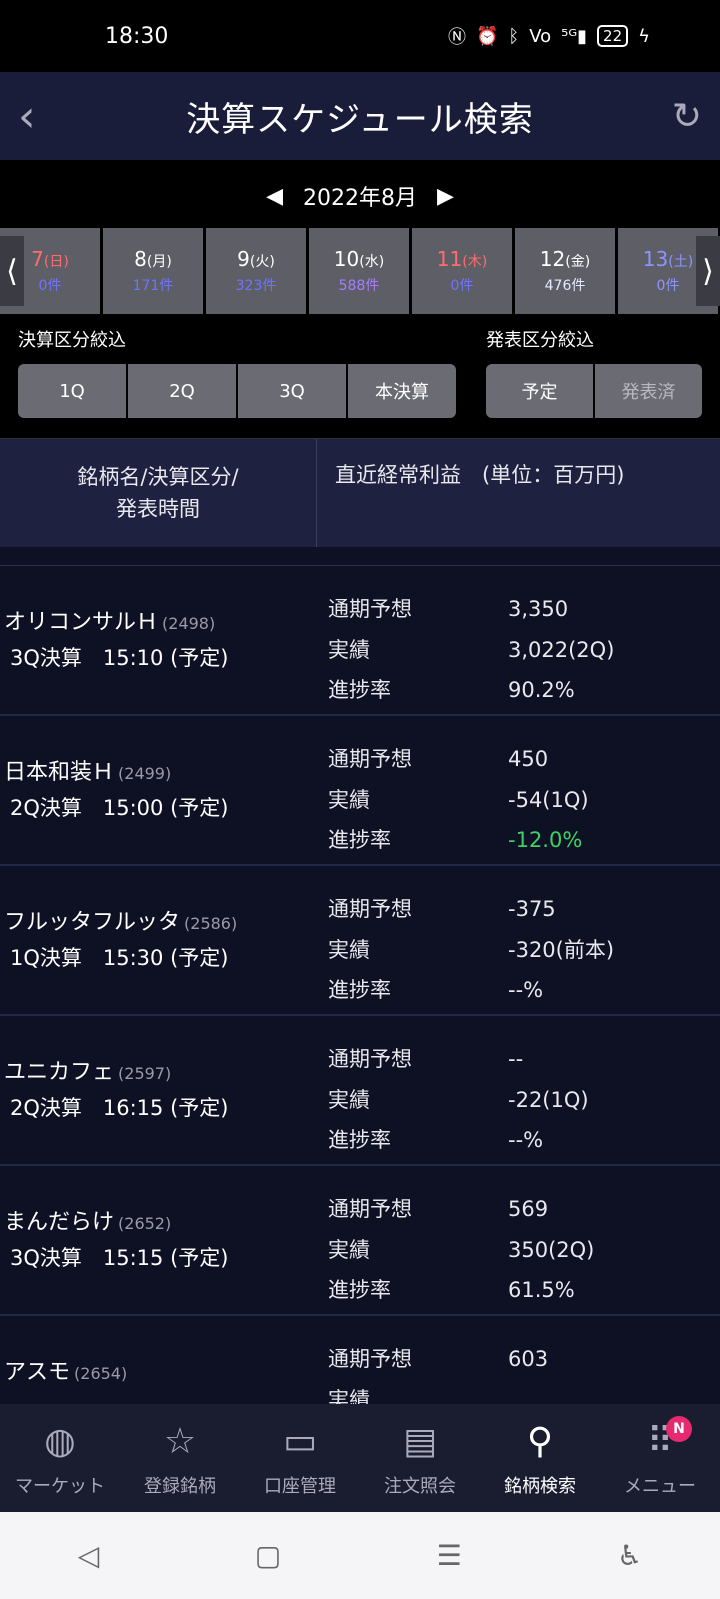 The width and height of the screenshot is (720, 1599). I want to click on system-recents-icon: ☰, so click(449, 1555).